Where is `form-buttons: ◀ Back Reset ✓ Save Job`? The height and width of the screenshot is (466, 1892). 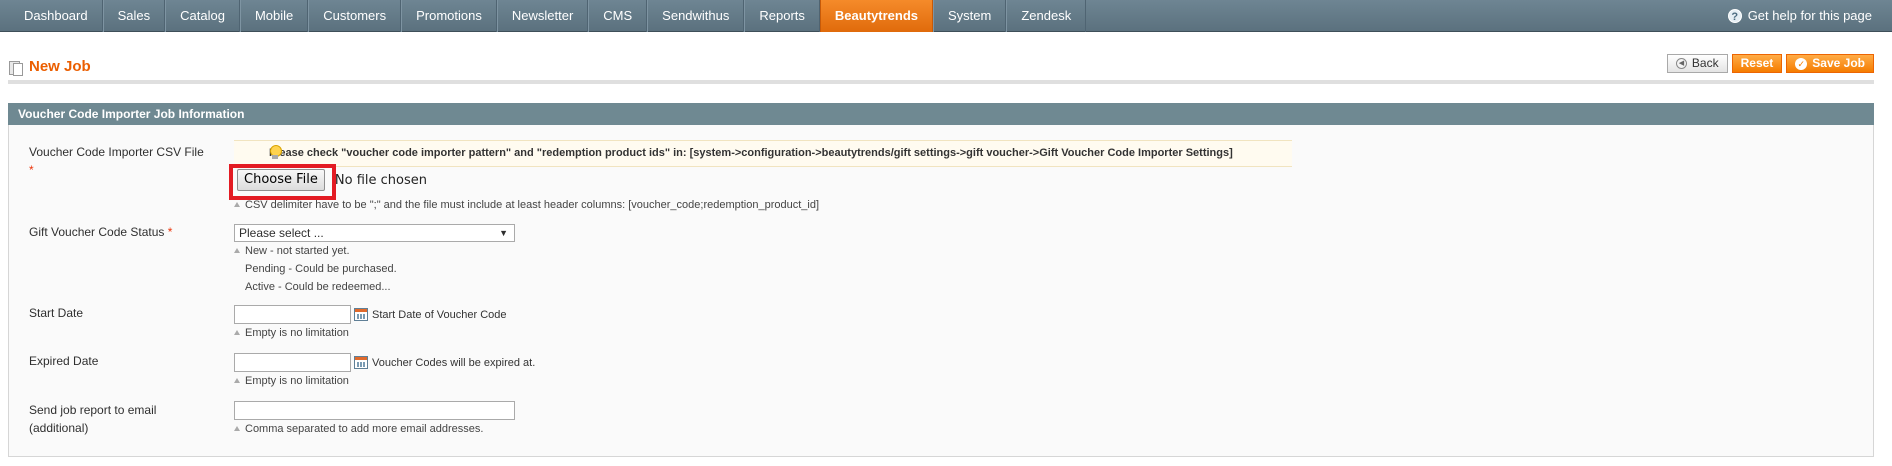 form-buttons: ◀ Back Reset ✓ Save Job is located at coordinates (1770, 63).